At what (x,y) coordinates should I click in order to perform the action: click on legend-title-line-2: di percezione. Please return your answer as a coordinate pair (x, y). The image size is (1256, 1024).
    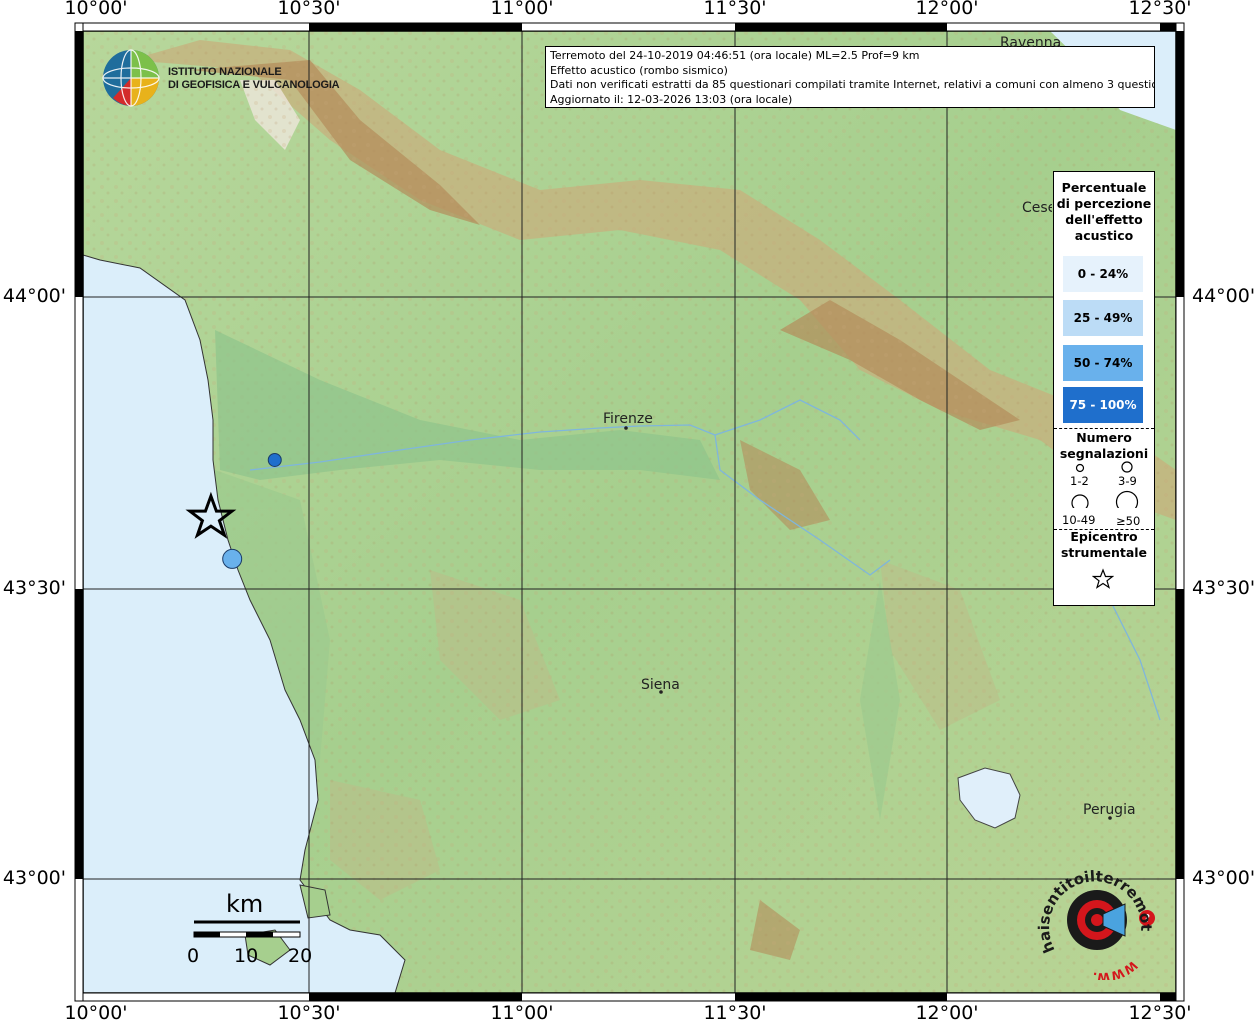
    Looking at the image, I should click on (1104, 203).